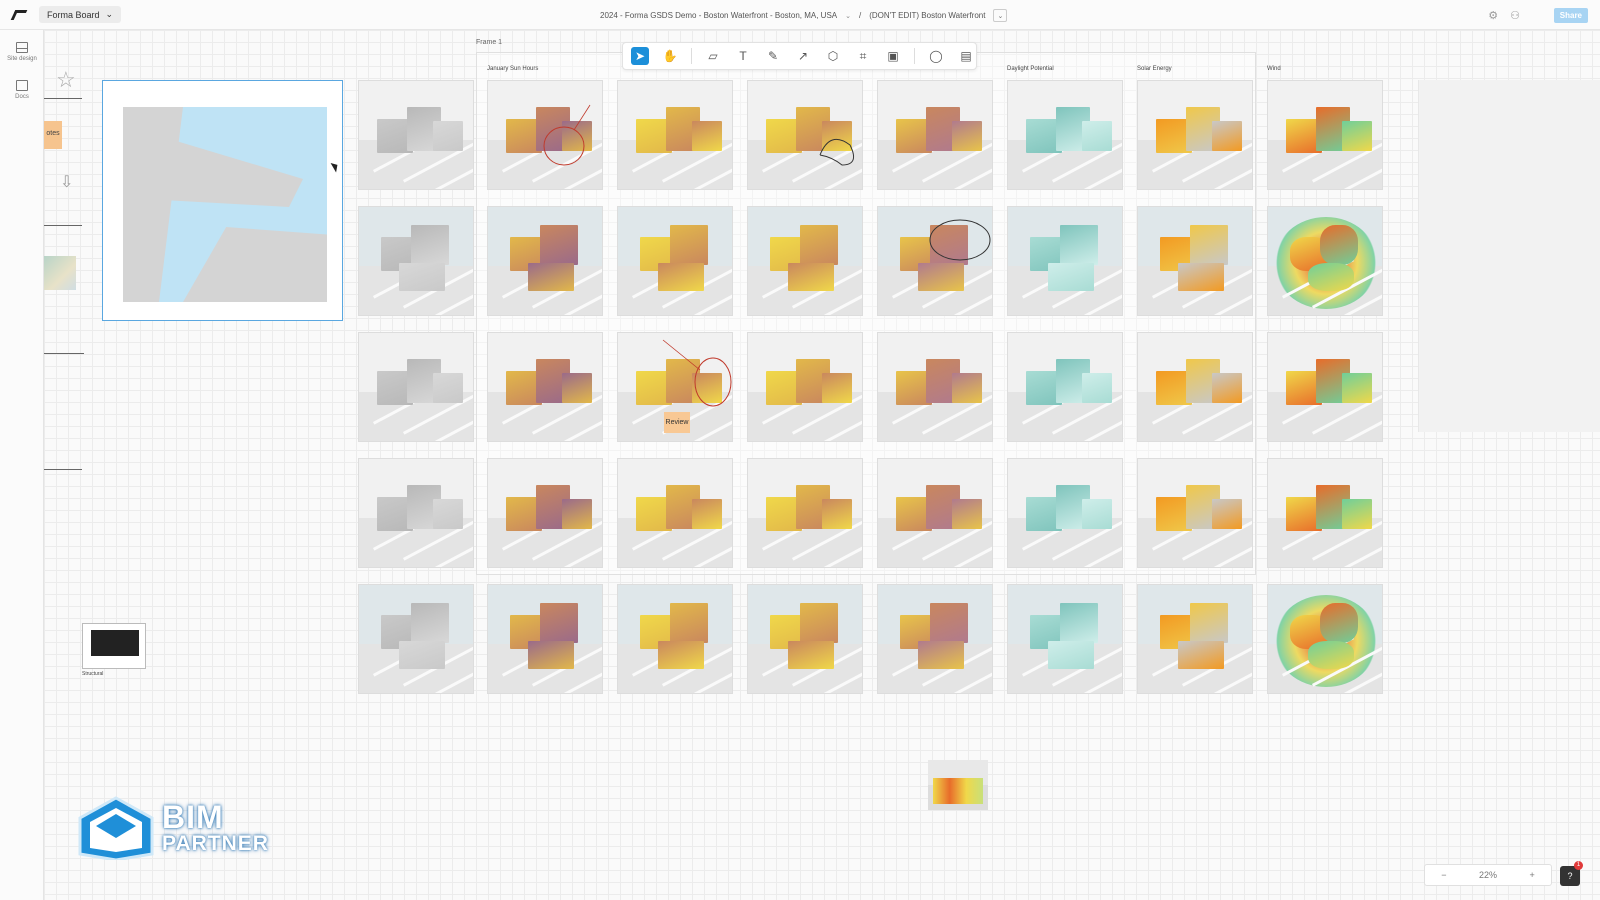 The width and height of the screenshot is (1600, 900). I want to click on pen-tool-icon: ✎, so click(773, 56).